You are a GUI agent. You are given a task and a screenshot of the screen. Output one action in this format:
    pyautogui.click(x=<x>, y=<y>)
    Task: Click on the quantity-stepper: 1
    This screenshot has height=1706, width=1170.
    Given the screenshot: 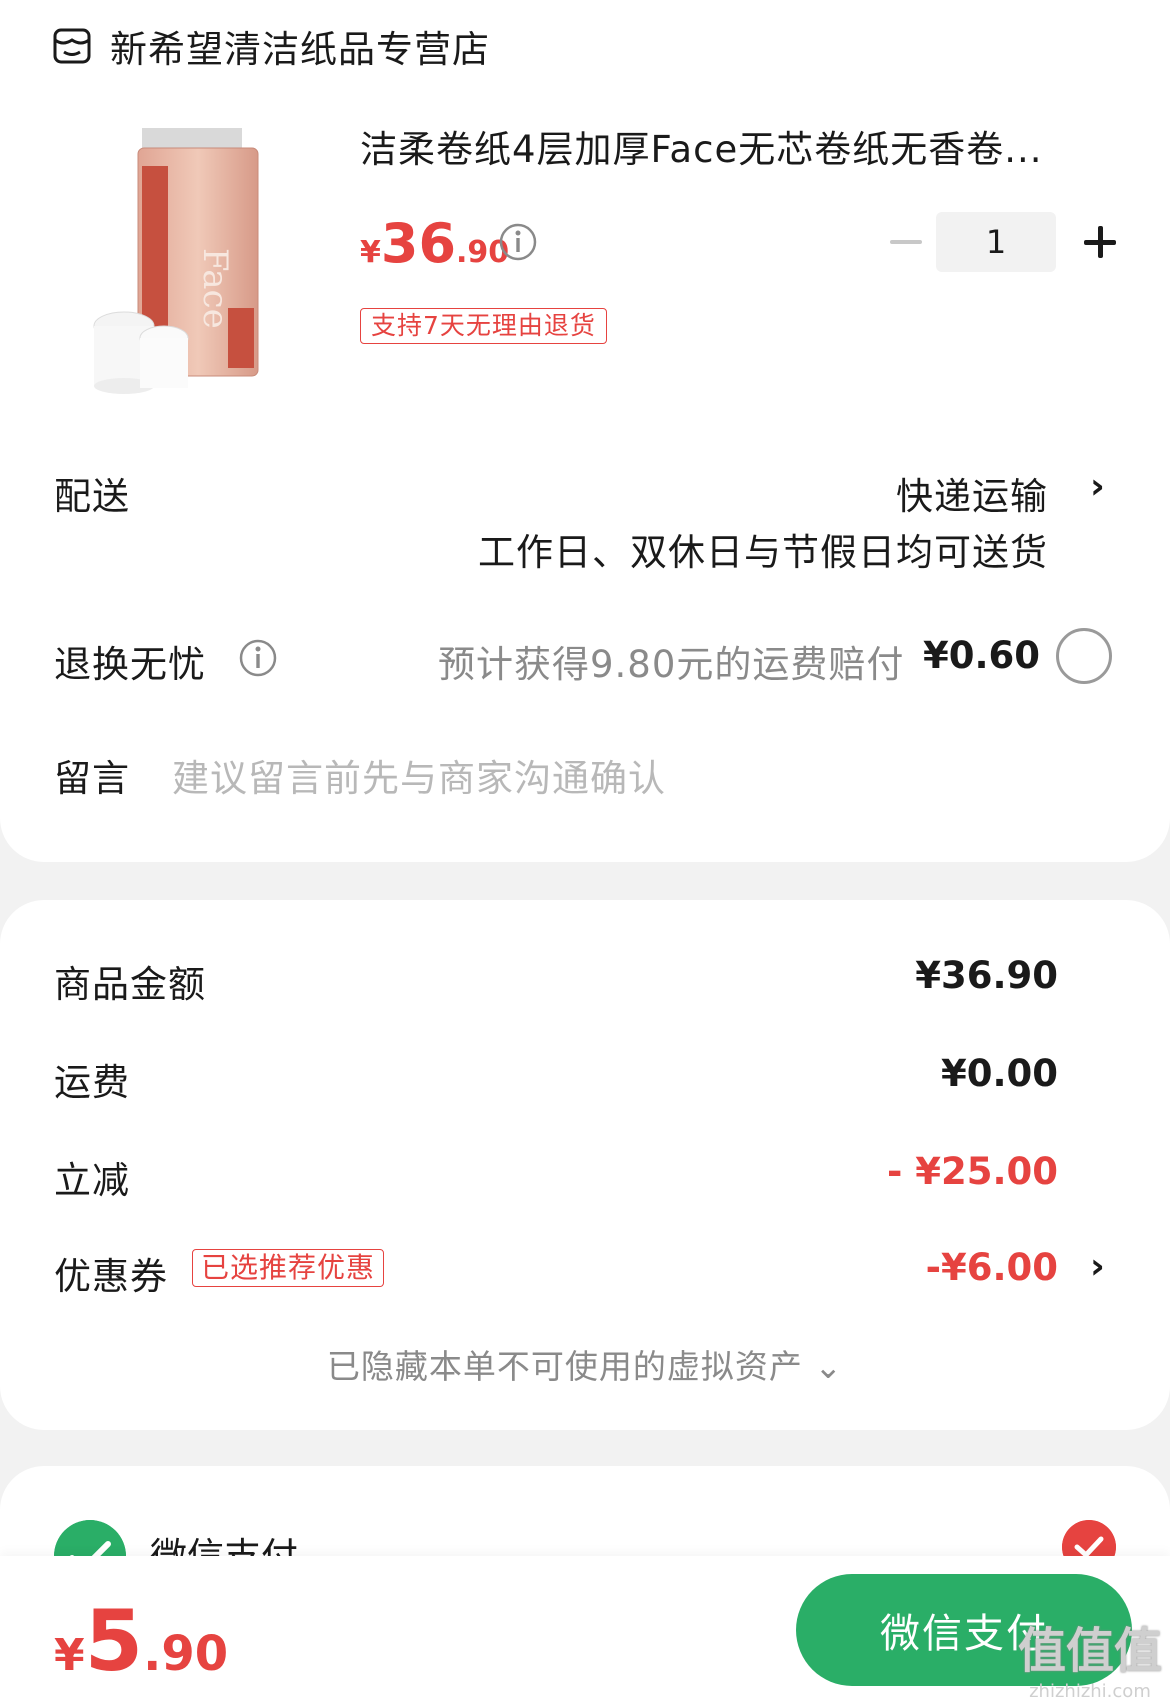 What is the action you would take?
    pyautogui.click(x=1003, y=242)
    